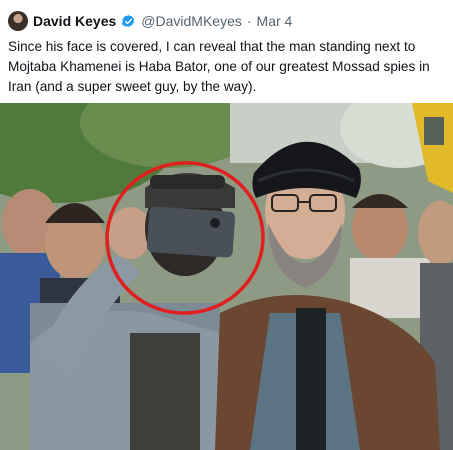 The height and width of the screenshot is (450, 453). I want to click on author-display-name: David Keyes, so click(74, 21).